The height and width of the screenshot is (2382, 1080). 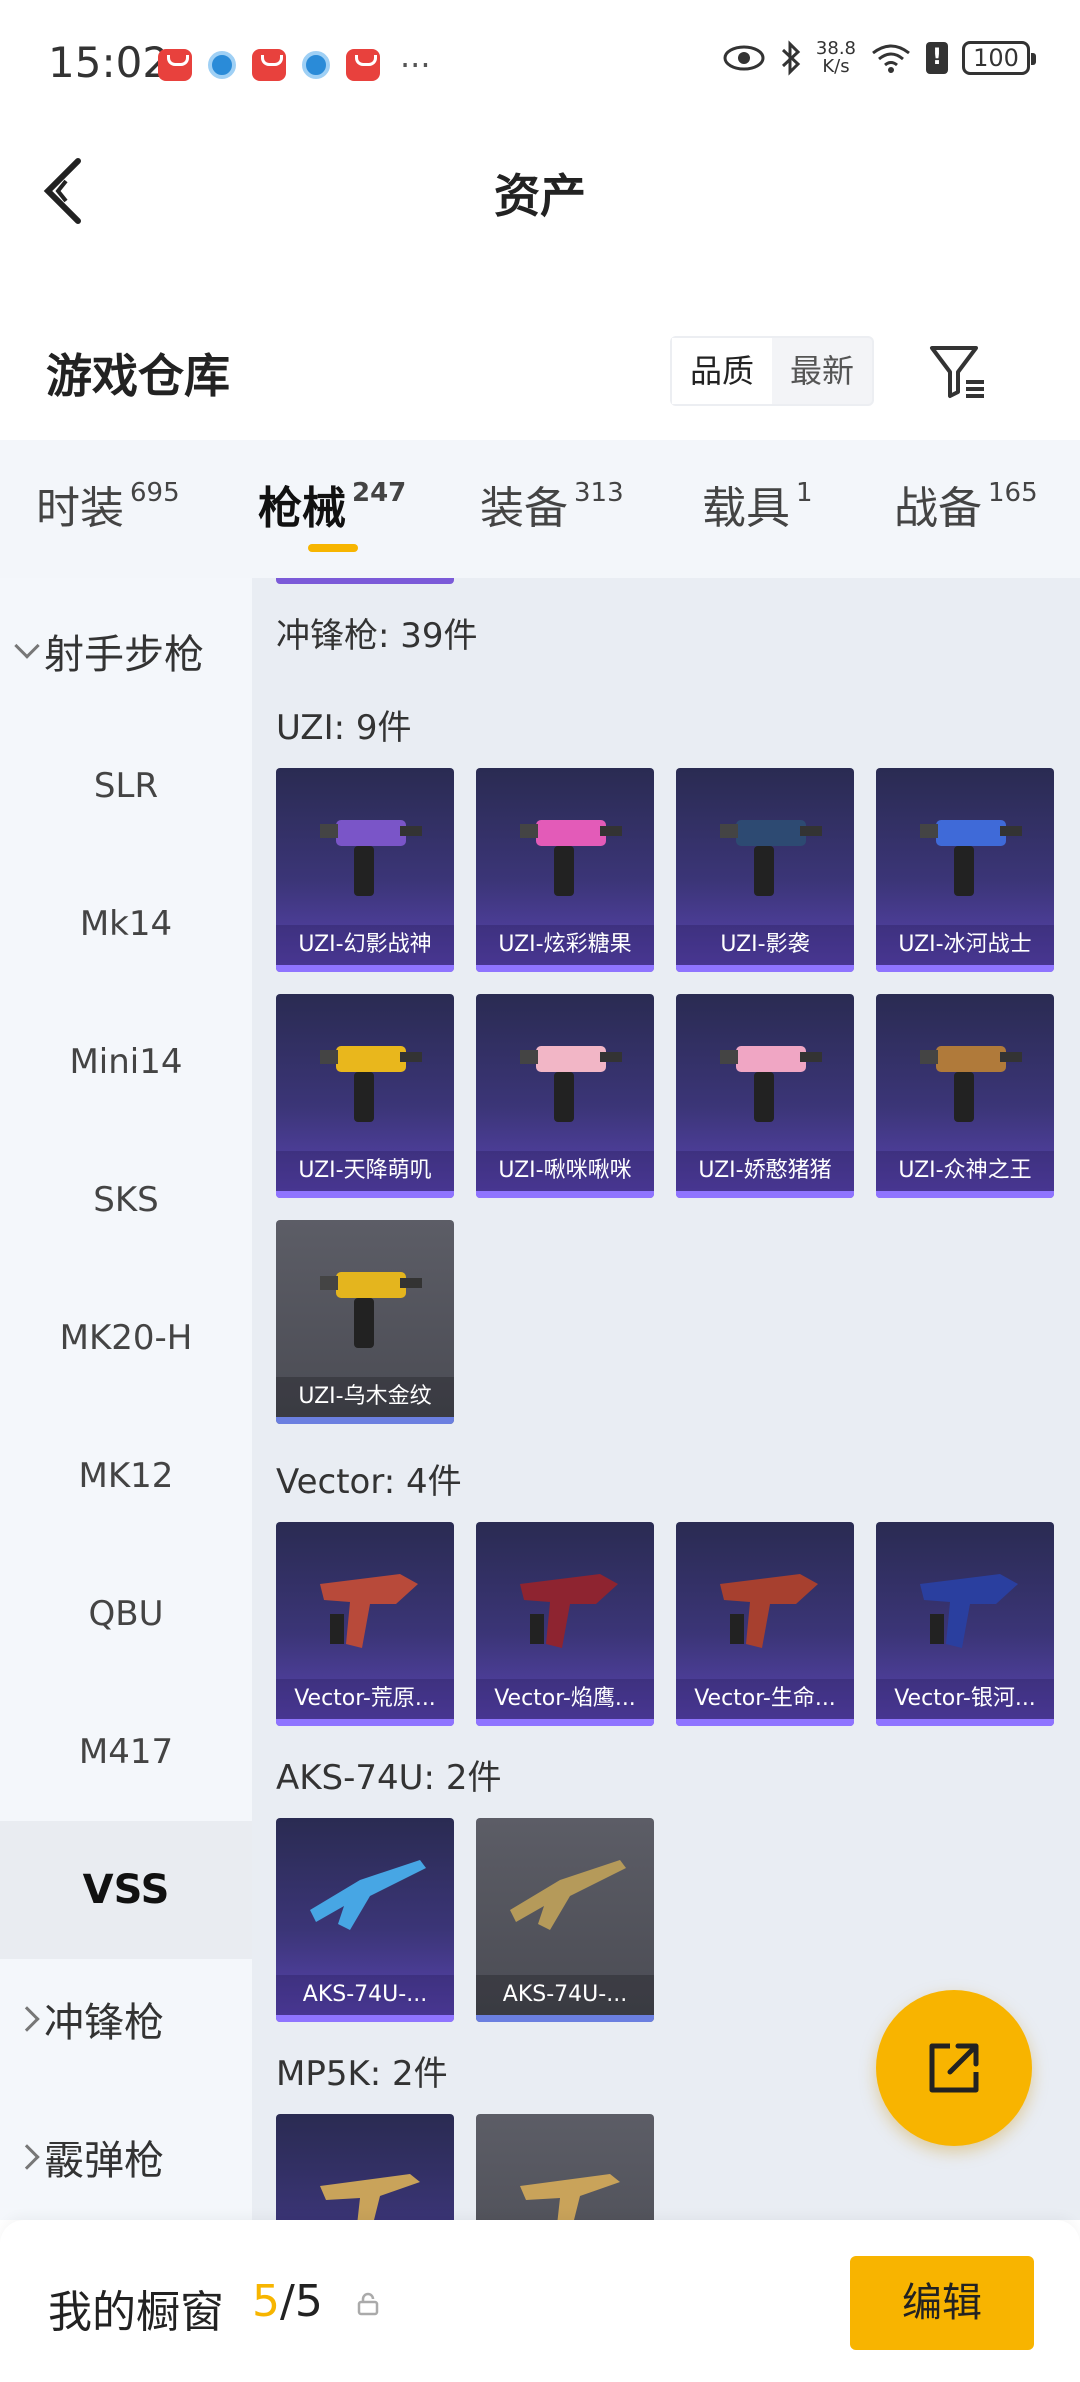 What do you see at coordinates (126, 1200) in the screenshot?
I see `sidebar-item-sks: SKS` at bounding box center [126, 1200].